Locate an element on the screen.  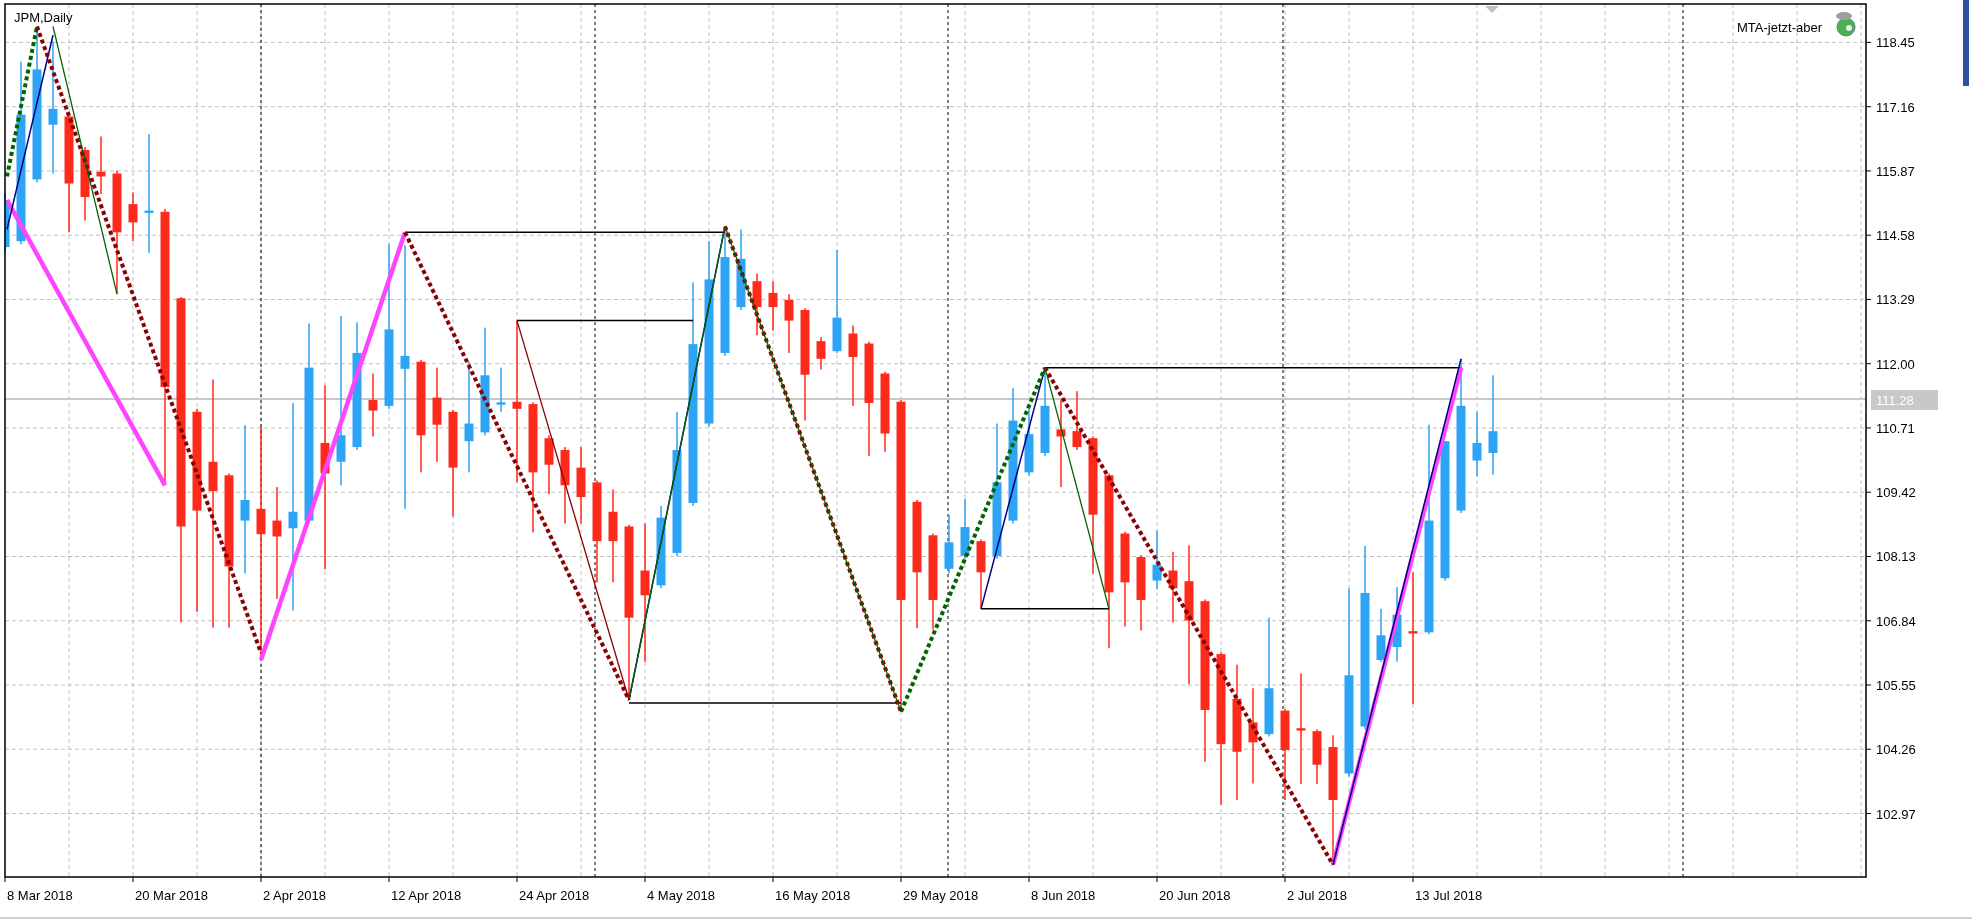
price-label: 108.13 is located at coordinates (1896, 557).